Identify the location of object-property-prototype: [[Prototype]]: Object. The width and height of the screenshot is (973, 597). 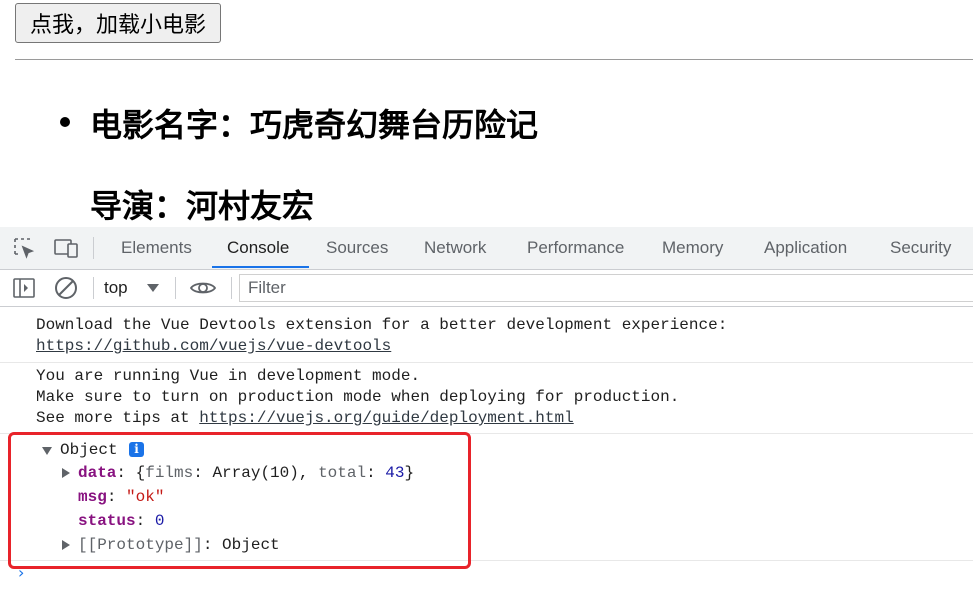
(179, 545).